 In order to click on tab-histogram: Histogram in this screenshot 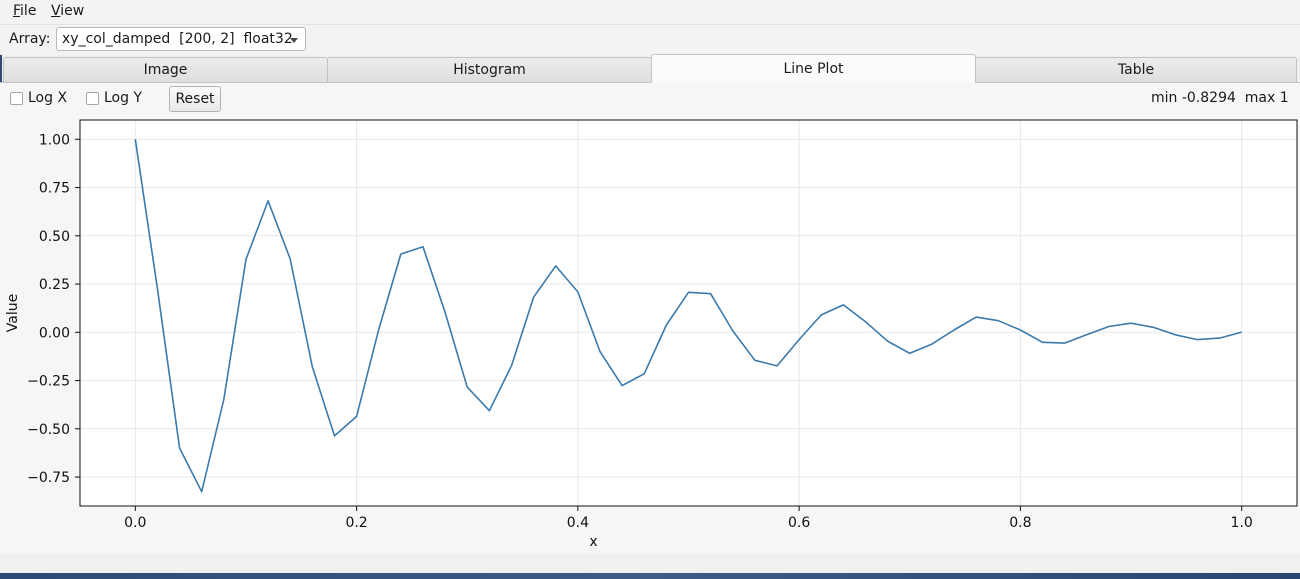, I will do `click(489, 69)`.